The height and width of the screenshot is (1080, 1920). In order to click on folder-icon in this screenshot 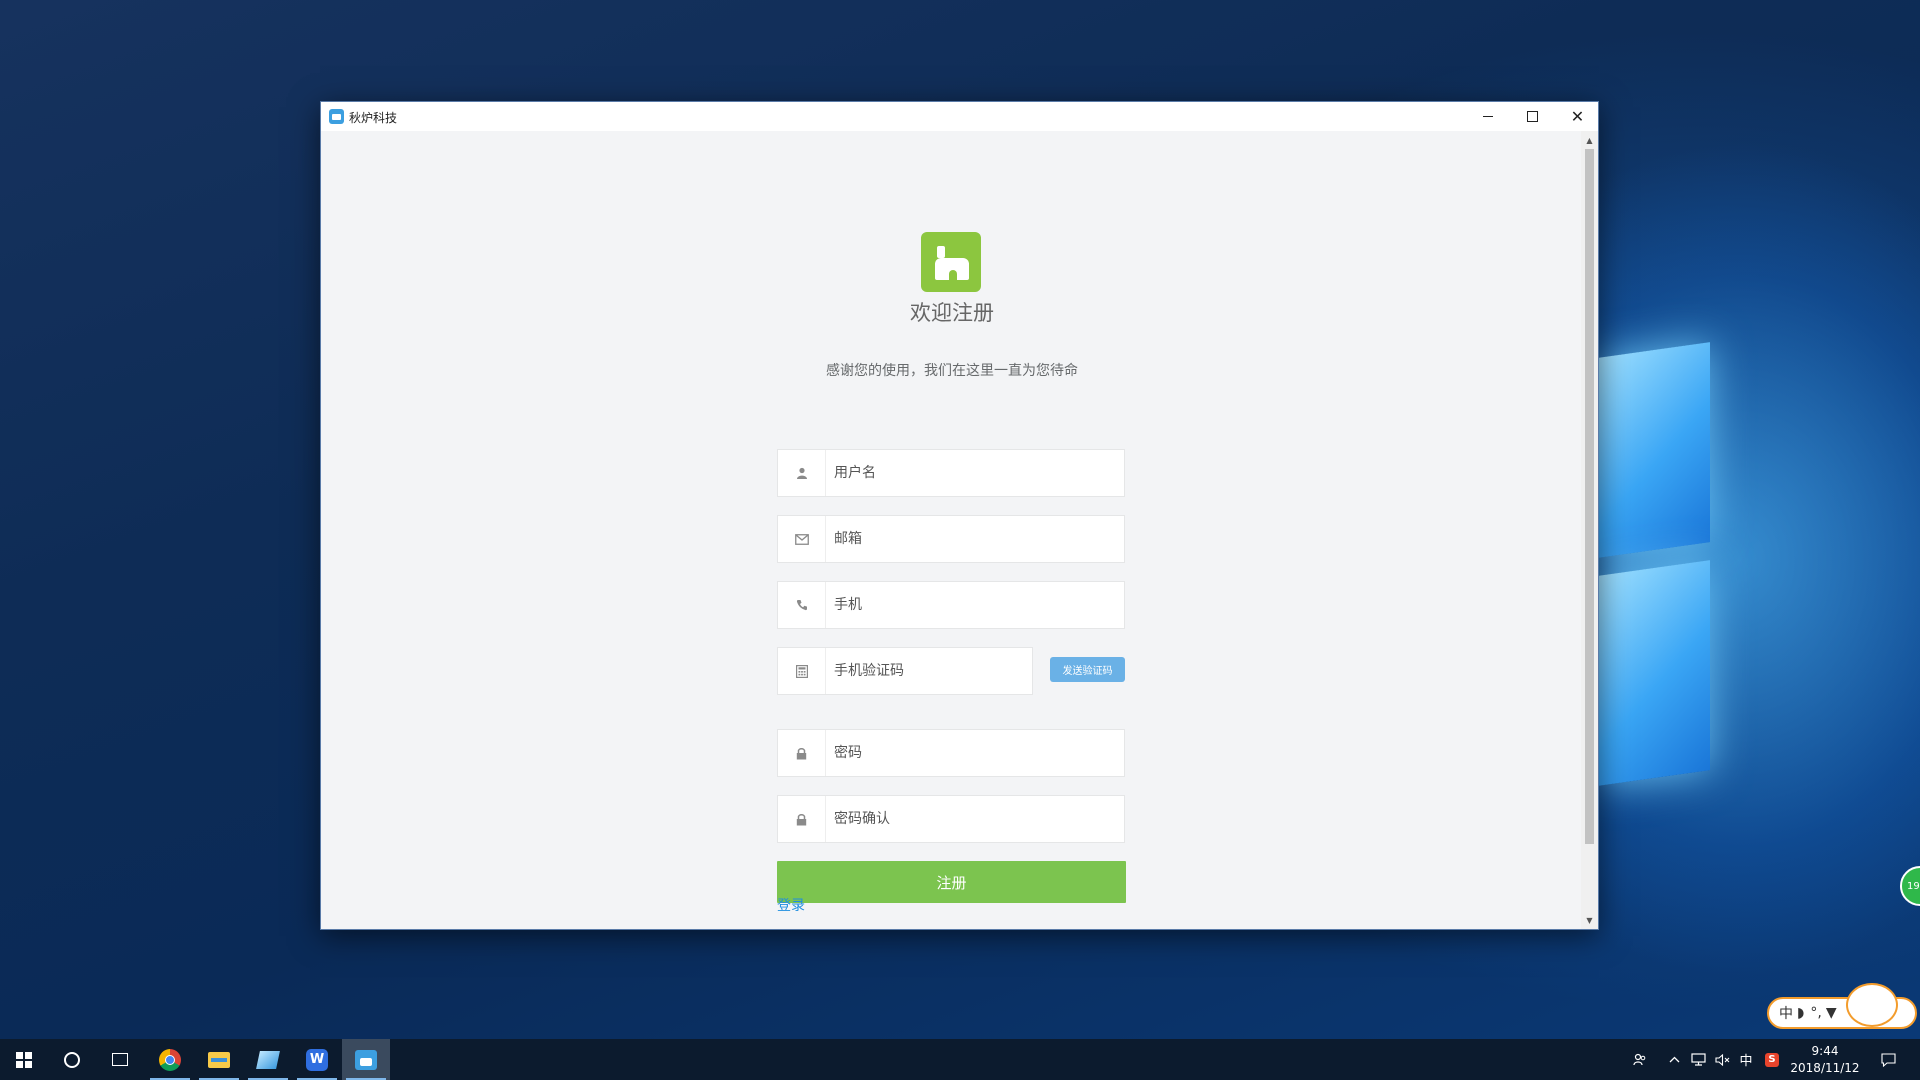, I will do `click(219, 1059)`.